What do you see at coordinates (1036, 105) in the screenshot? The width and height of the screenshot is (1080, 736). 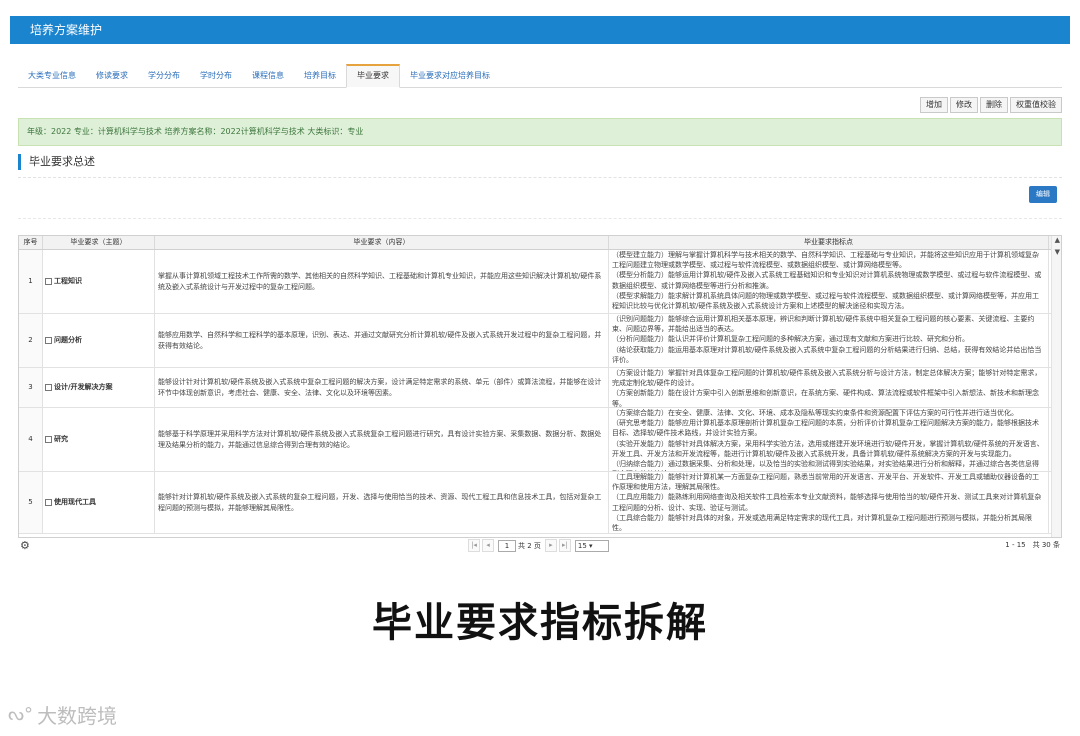 I see `weight-check-button: 权重值校验` at bounding box center [1036, 105].